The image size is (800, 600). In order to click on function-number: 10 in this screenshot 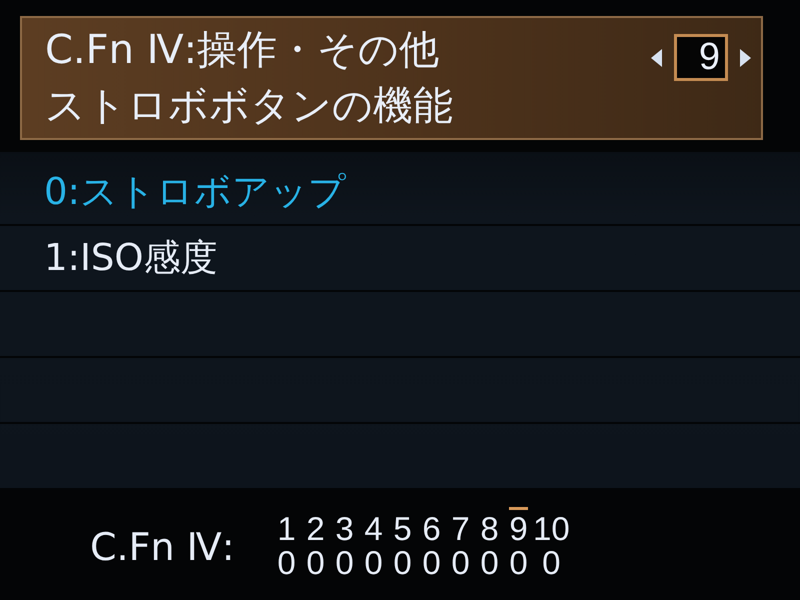, I will do `click(551, 527)`.